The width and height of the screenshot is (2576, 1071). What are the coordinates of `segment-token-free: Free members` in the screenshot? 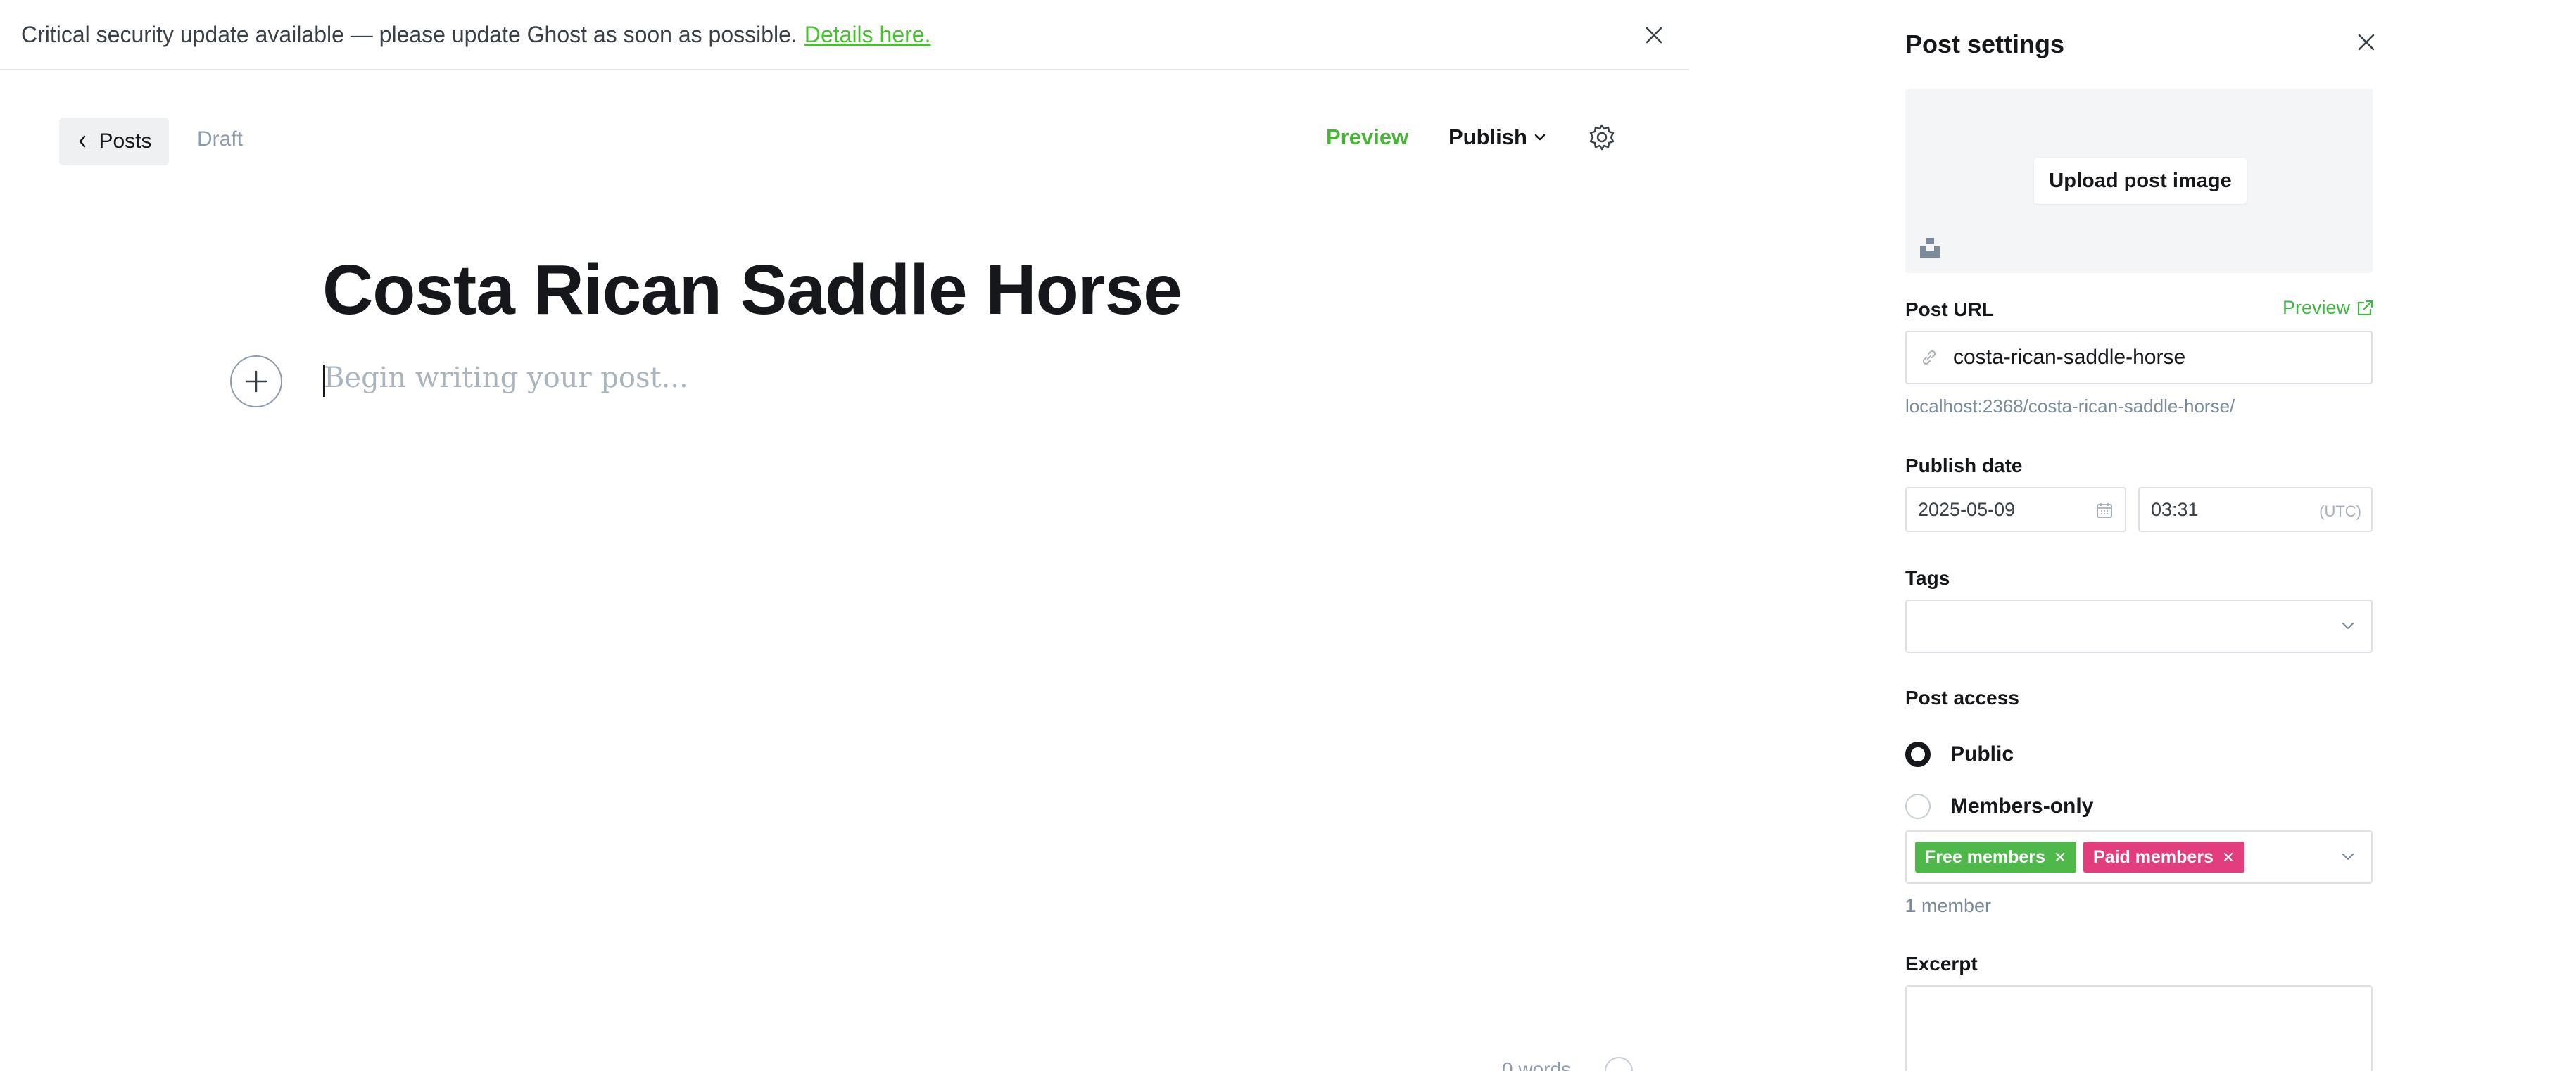 It's located at (1995, 857).